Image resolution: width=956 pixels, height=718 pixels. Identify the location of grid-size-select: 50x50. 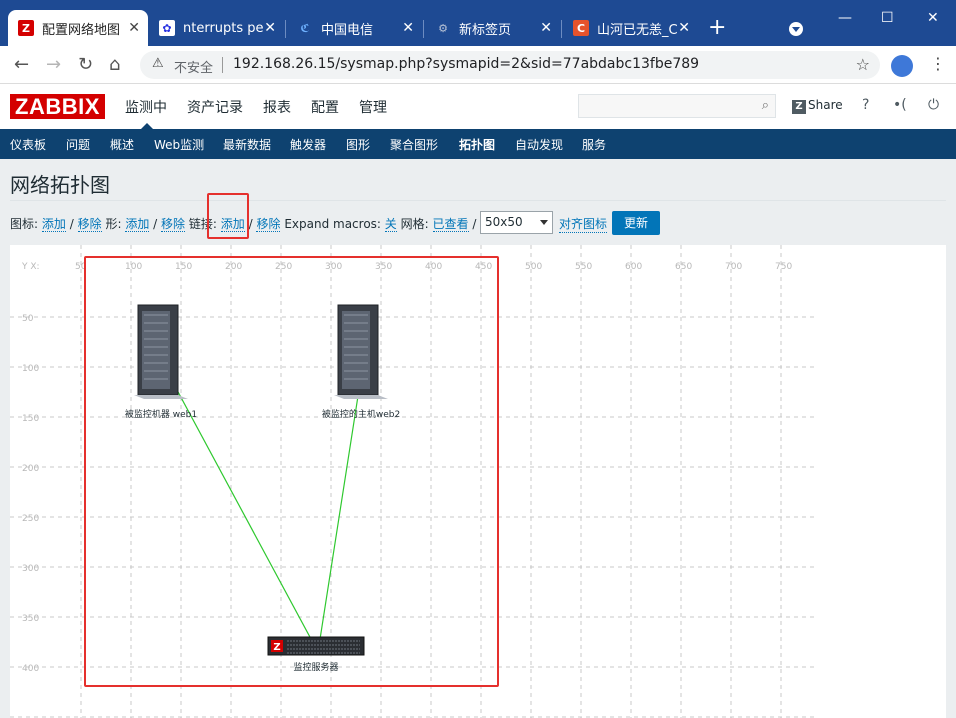
(516, 222).